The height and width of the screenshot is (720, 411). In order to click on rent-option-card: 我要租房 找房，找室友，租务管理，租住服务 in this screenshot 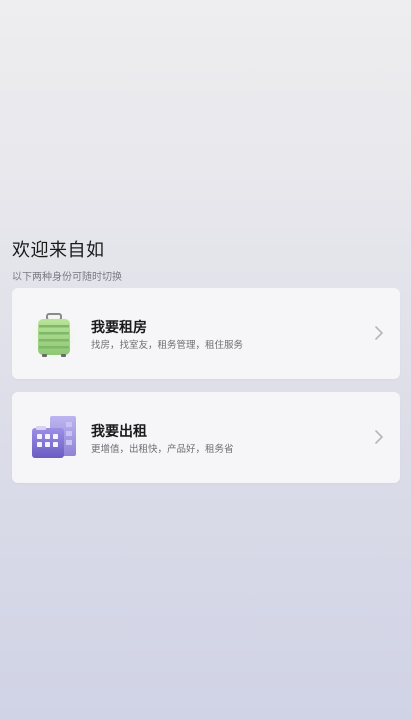, I will do `click(206, 333)`.